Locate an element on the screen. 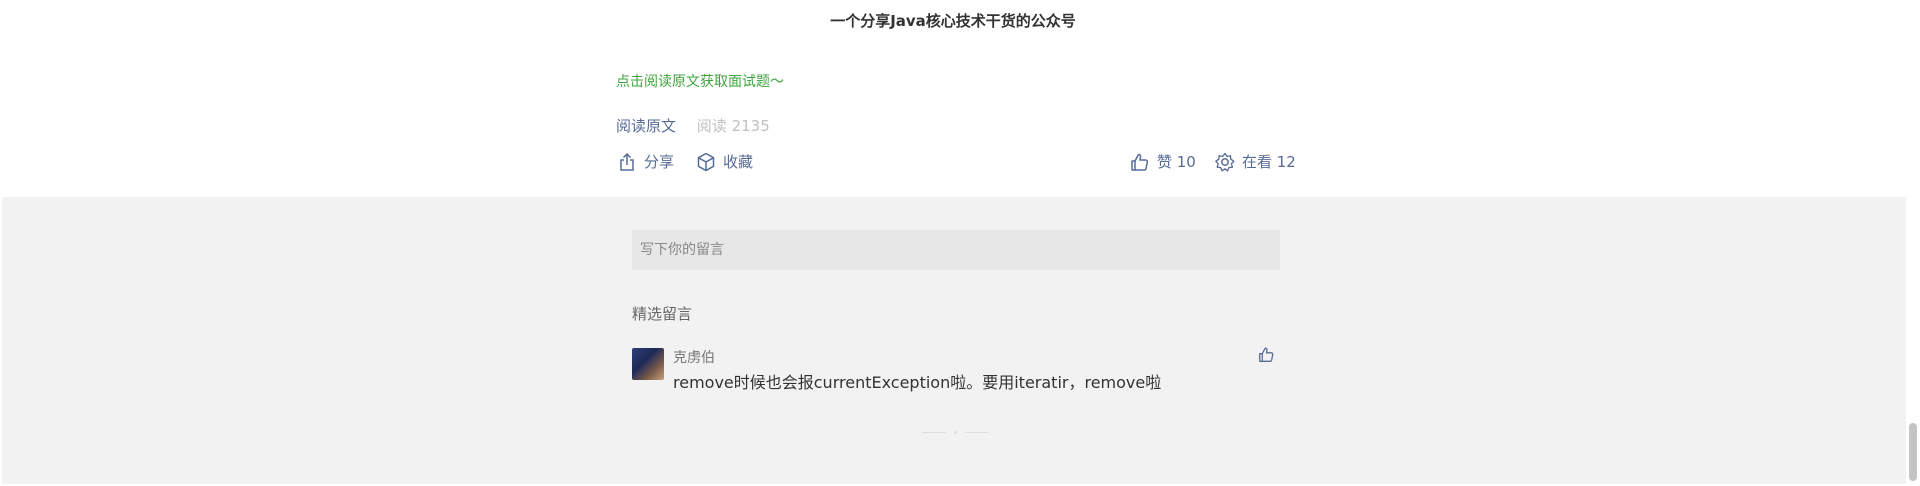 This screenshot has height=486, width=1920. favorite-label: 收藏 is located at coordinates (738, 162).